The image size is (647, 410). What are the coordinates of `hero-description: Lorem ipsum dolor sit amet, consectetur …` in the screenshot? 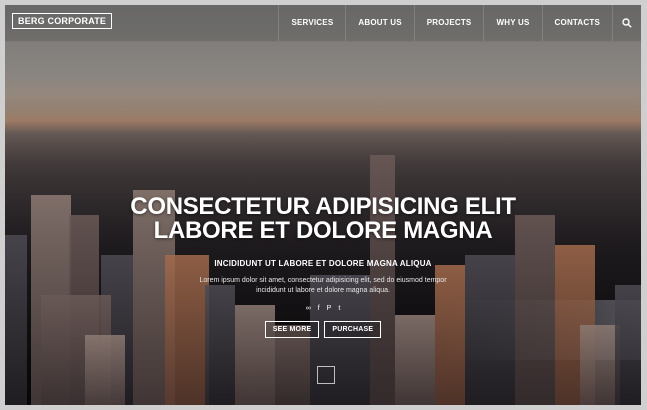 It's located at (323, 286).